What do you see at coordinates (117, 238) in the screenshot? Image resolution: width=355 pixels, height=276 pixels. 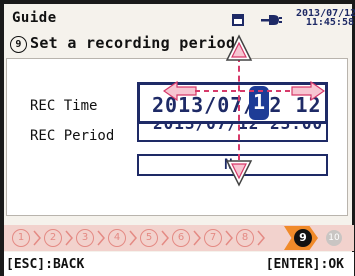 I see `step-4: 4` at bounding box center [117, 238].